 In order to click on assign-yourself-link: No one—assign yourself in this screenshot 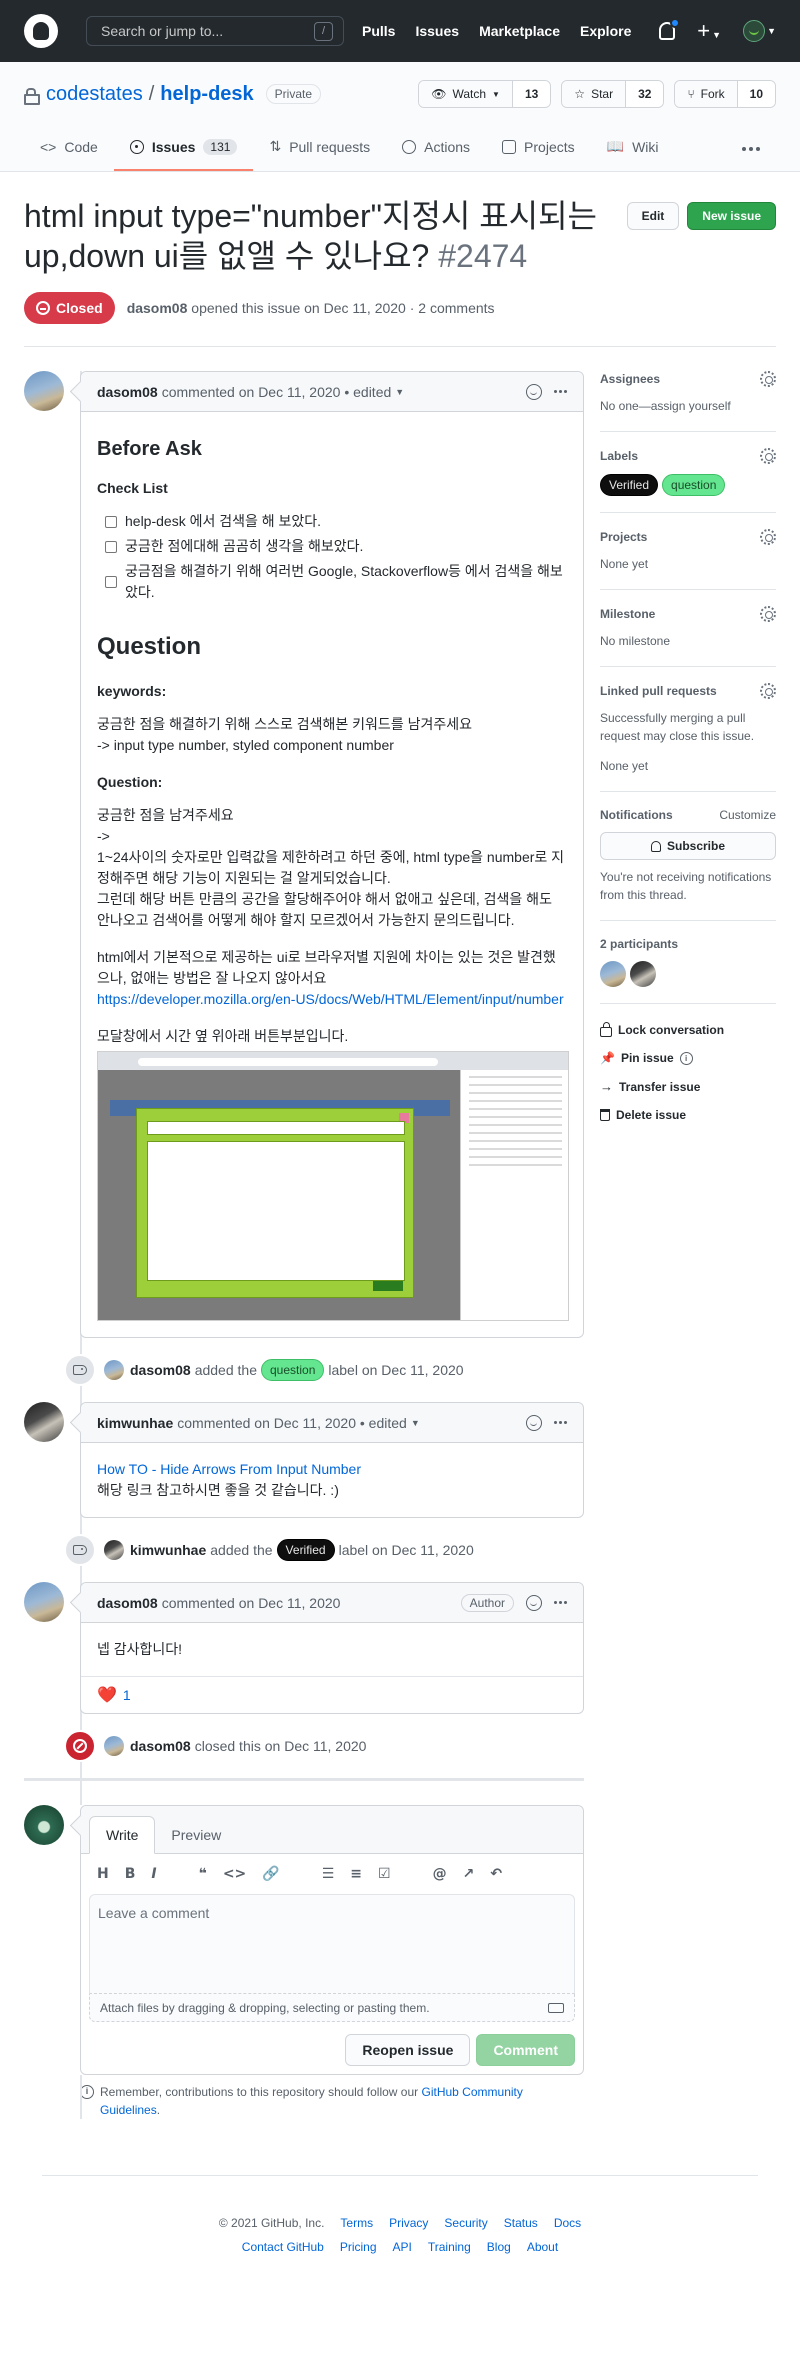, I will do `click(688, 406)`.